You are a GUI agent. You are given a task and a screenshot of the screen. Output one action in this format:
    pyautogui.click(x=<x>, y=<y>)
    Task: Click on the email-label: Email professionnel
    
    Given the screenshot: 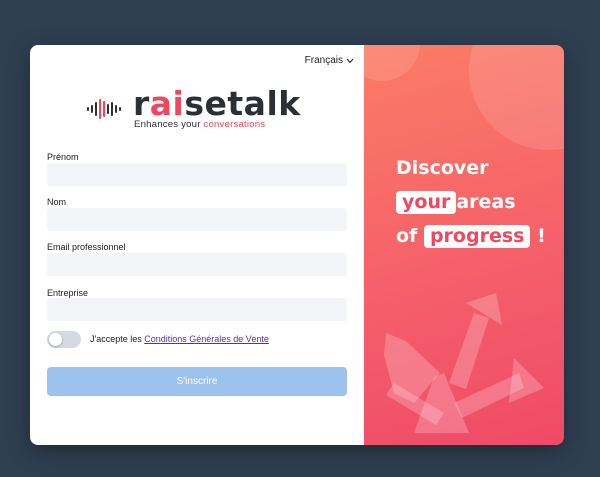 What is the action you would take?
    pyautogui.click(x=86, y=247)
    